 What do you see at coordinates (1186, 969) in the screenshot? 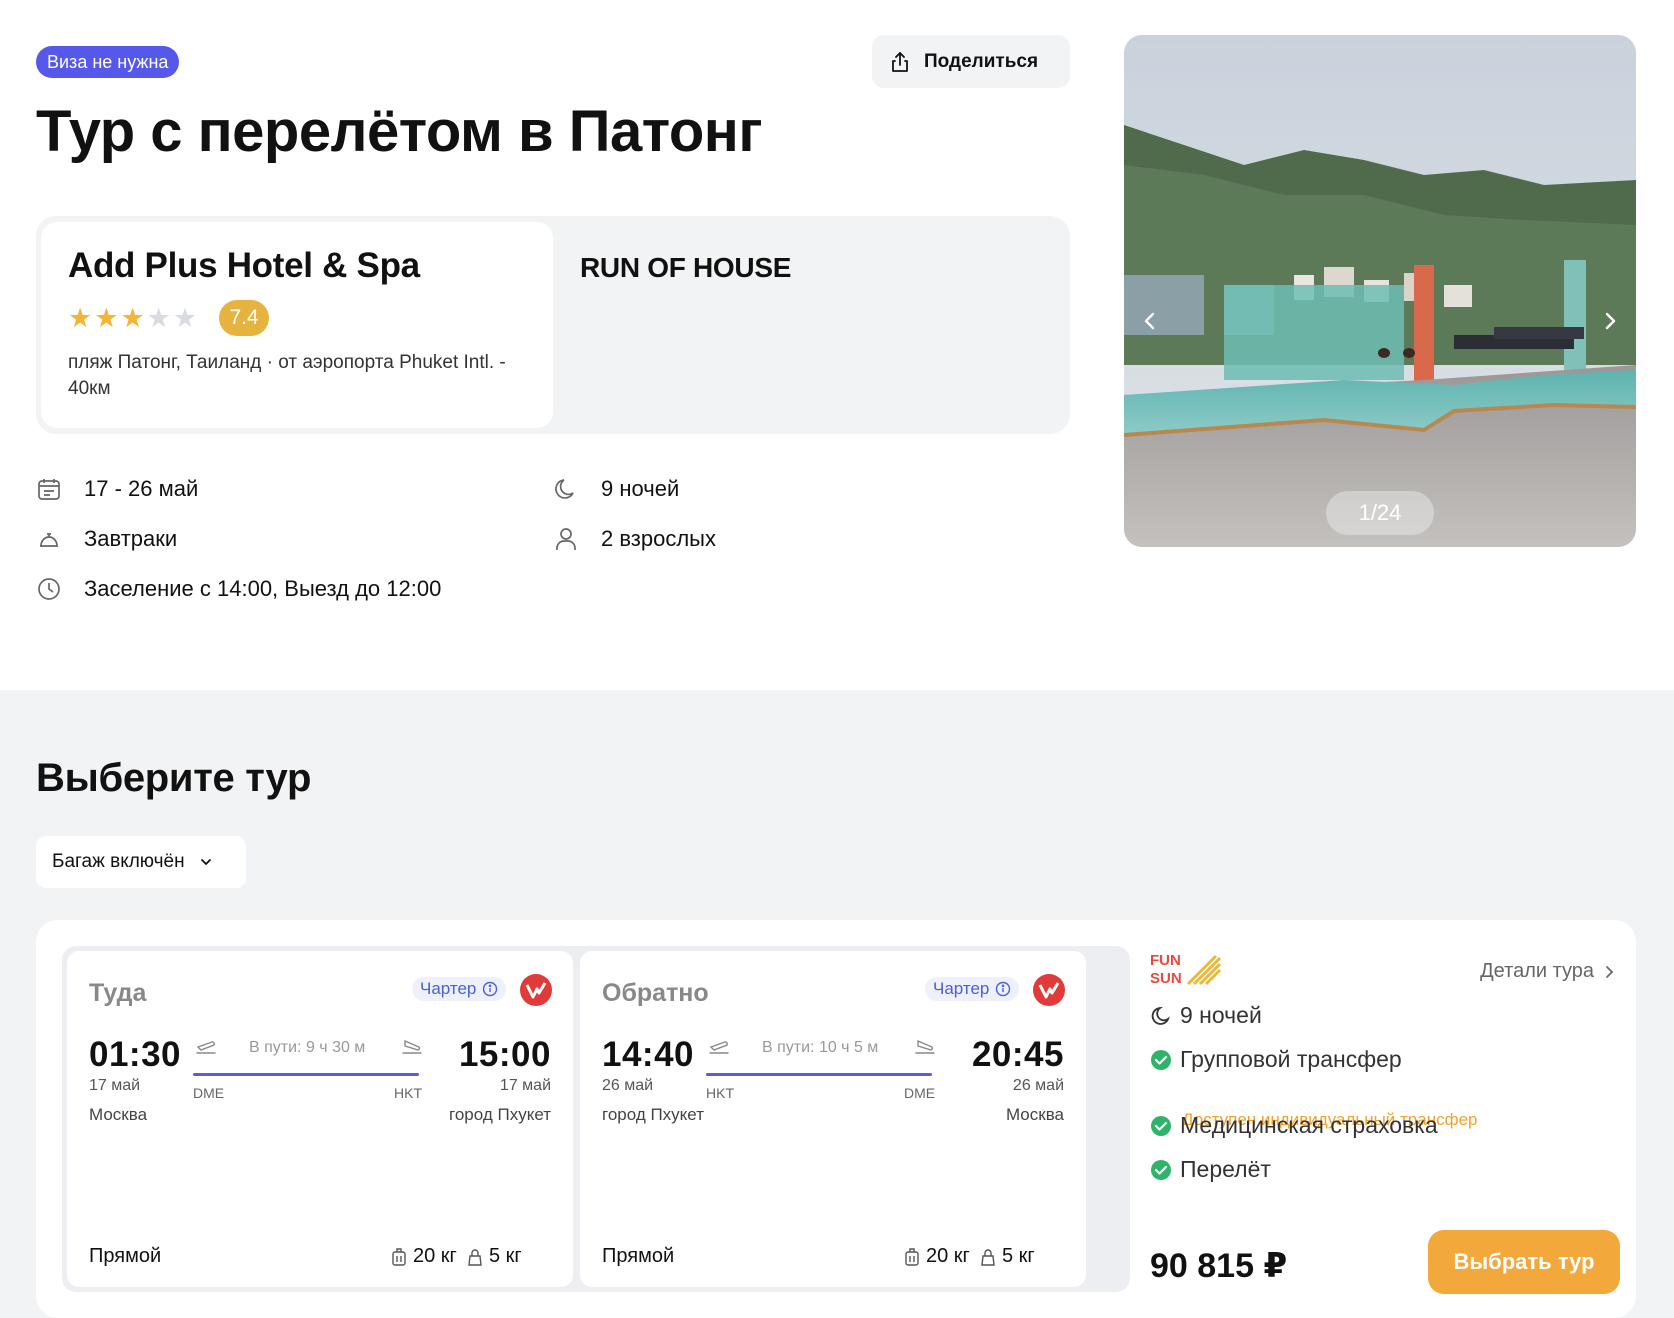
I see `fun-and-sun-logo: FUN SUN` at bounding box center [1186, 969].